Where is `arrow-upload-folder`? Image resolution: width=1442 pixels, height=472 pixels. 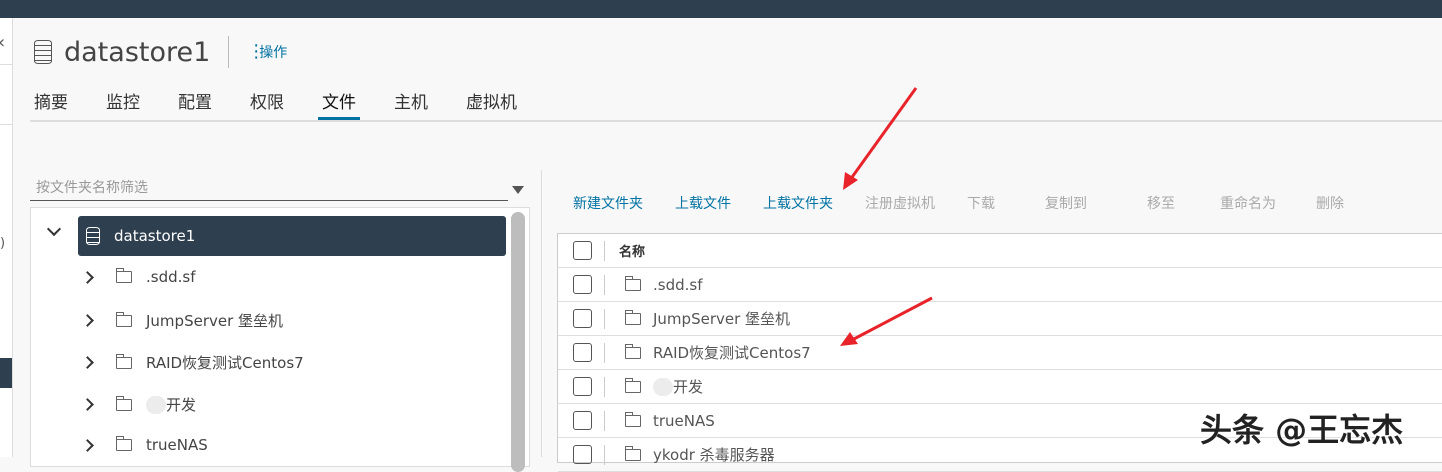 arrow-upload-folder is located at coordinates (883, 134).